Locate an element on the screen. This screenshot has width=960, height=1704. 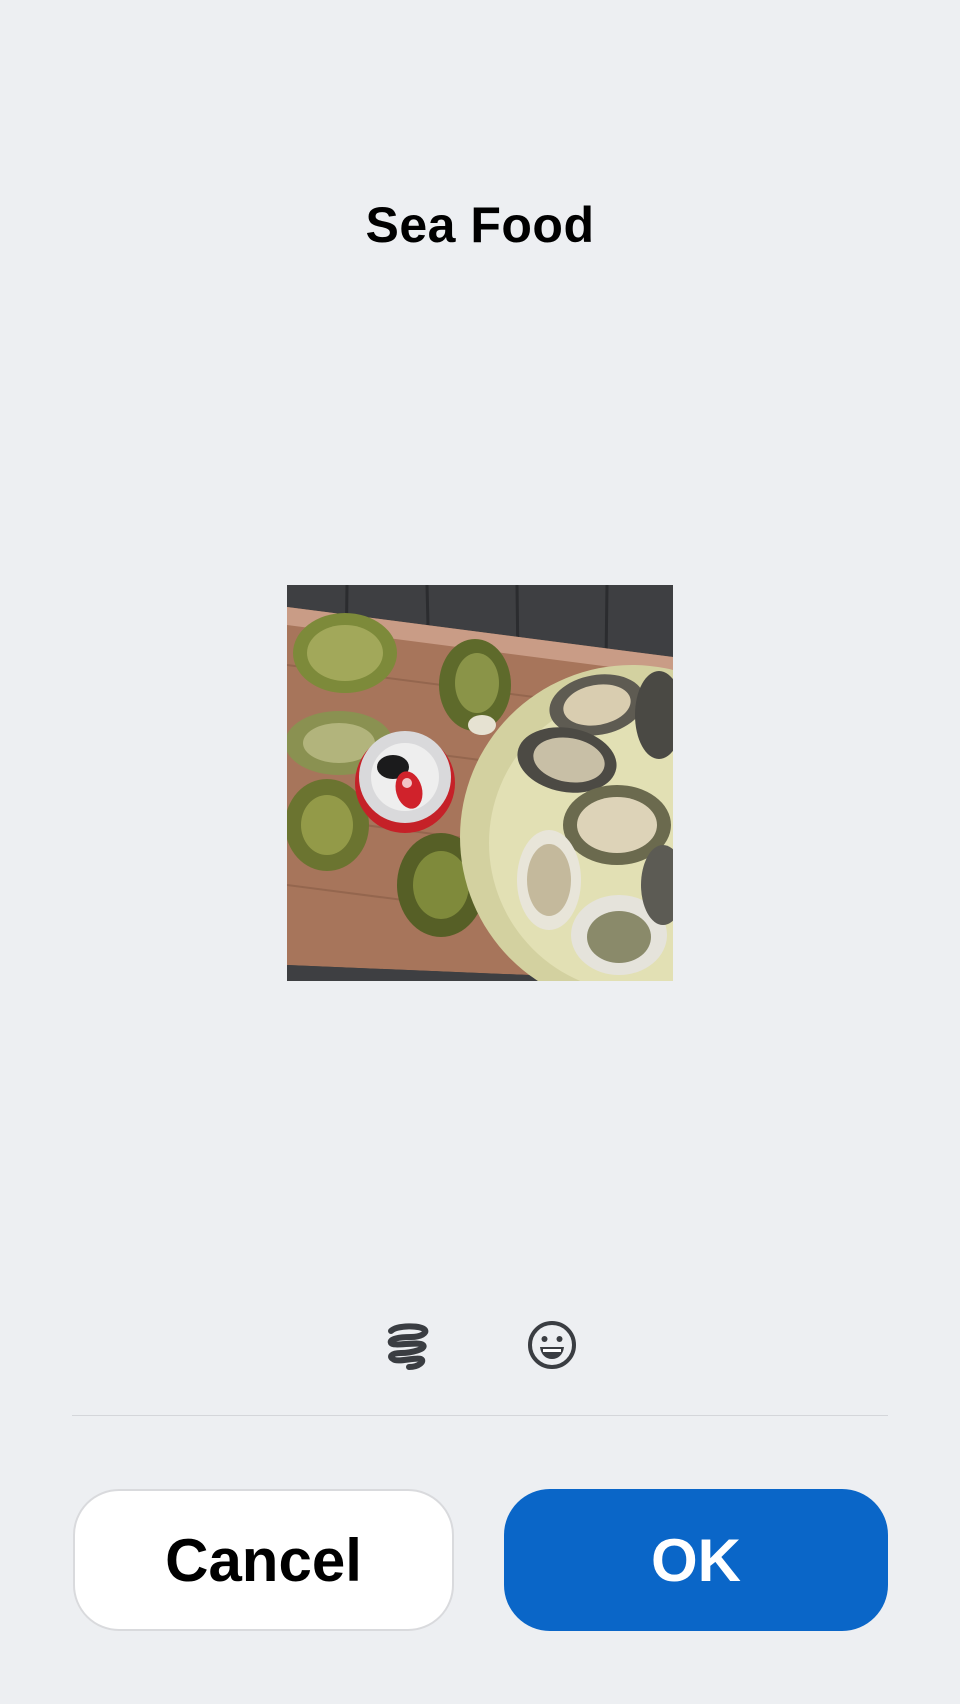
sticker-icon is located at coordinates (407, 1345).